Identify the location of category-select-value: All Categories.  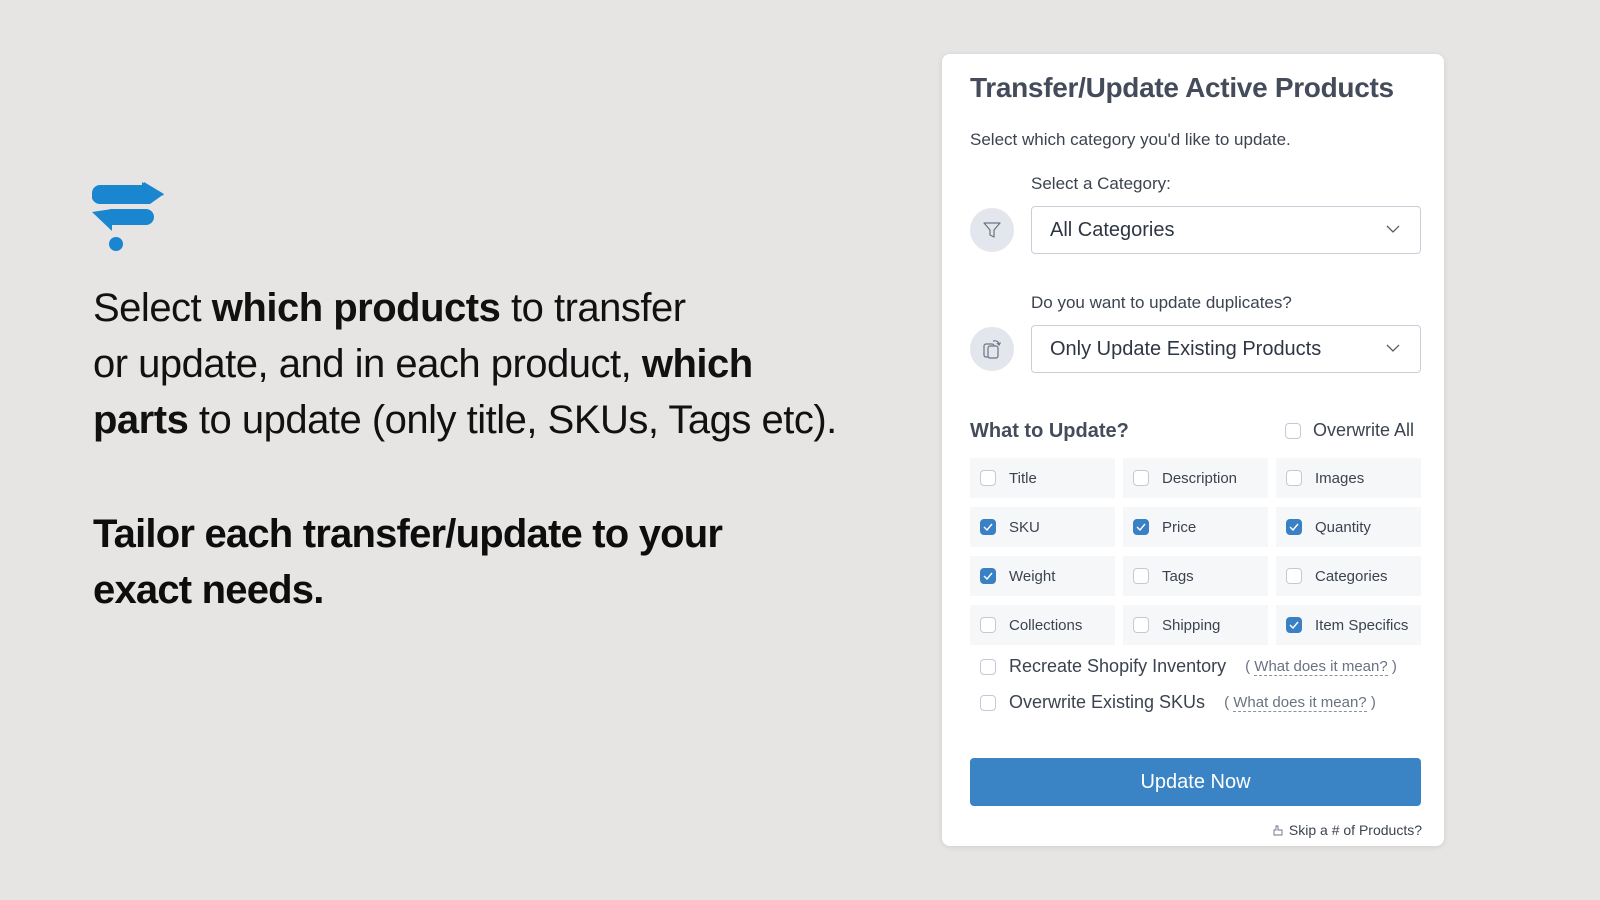
(1112, 229).